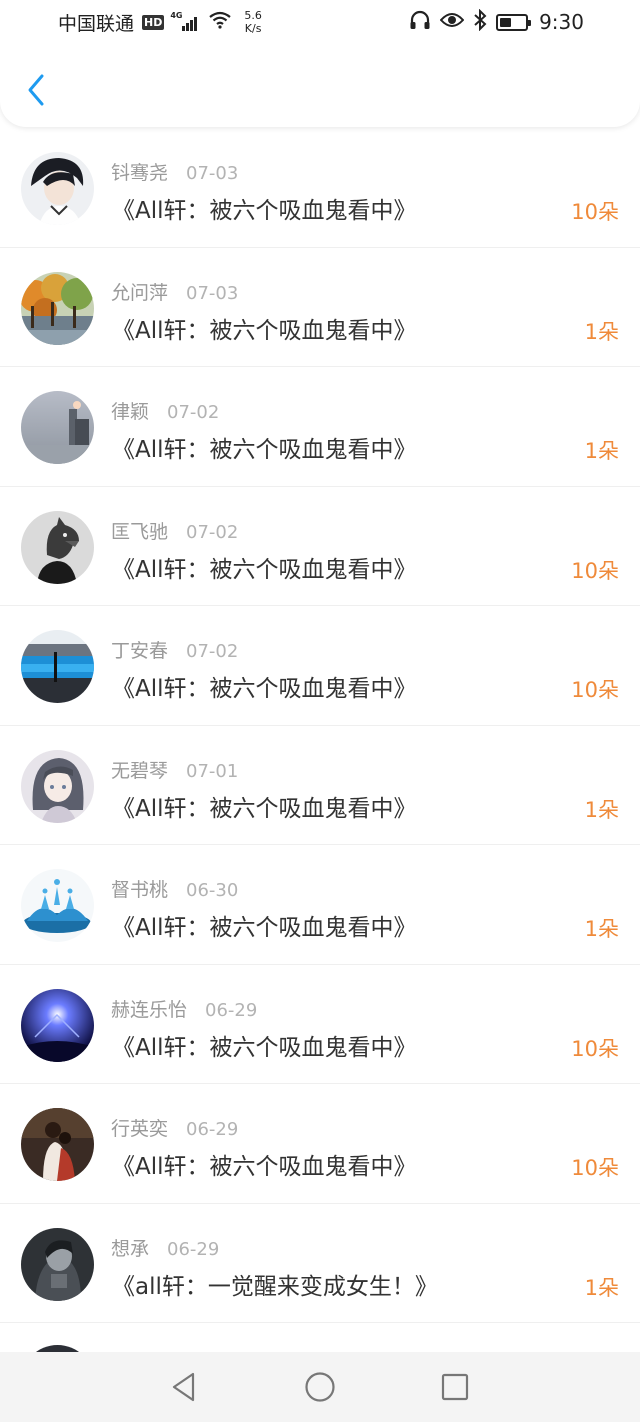 This screenshot has width=640, height=1422. Describe the element at coordinates (505, 22) in the screenshot. I see `battery-level-fill` at that location.